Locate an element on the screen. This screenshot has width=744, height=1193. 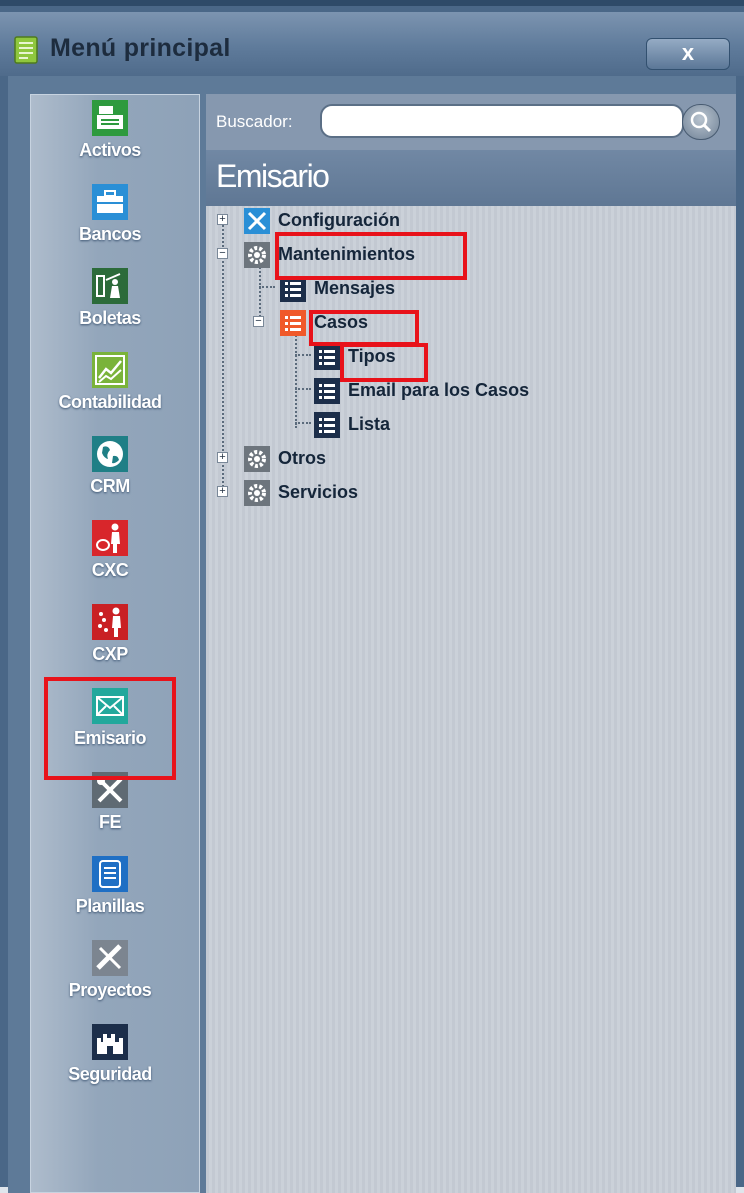
sidebar-item-label: Activos is located at coordinates (110, 150).